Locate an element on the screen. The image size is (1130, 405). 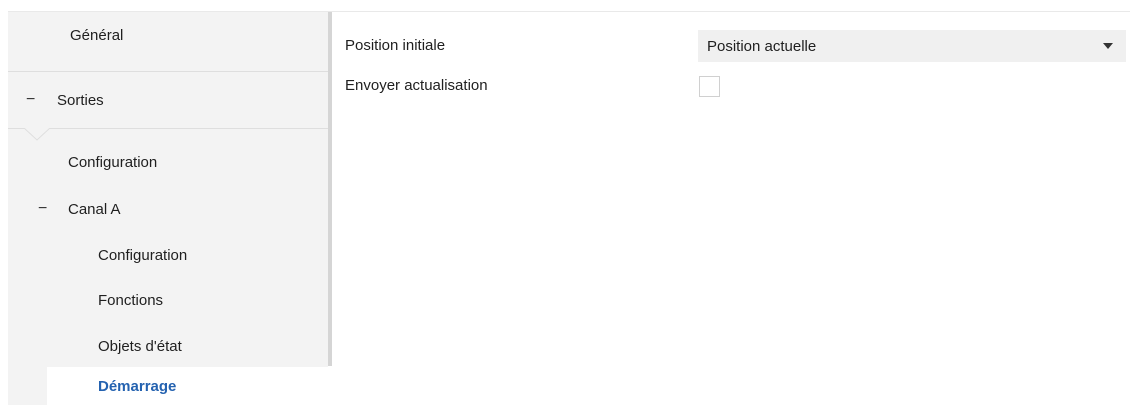
sidebar-item-objets-etat: Objets d'état is located at coordinates (168, 346).